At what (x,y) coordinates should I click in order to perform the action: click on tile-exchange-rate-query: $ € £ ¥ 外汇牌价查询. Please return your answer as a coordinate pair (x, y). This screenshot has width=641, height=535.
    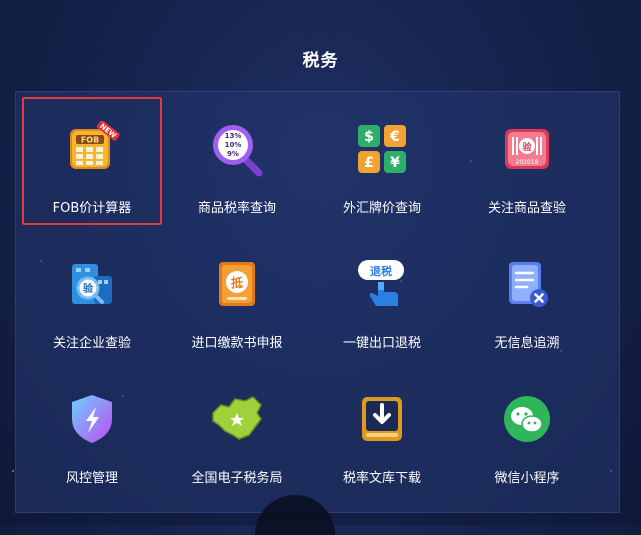
    Looking at the image, I should click on (382, 161).